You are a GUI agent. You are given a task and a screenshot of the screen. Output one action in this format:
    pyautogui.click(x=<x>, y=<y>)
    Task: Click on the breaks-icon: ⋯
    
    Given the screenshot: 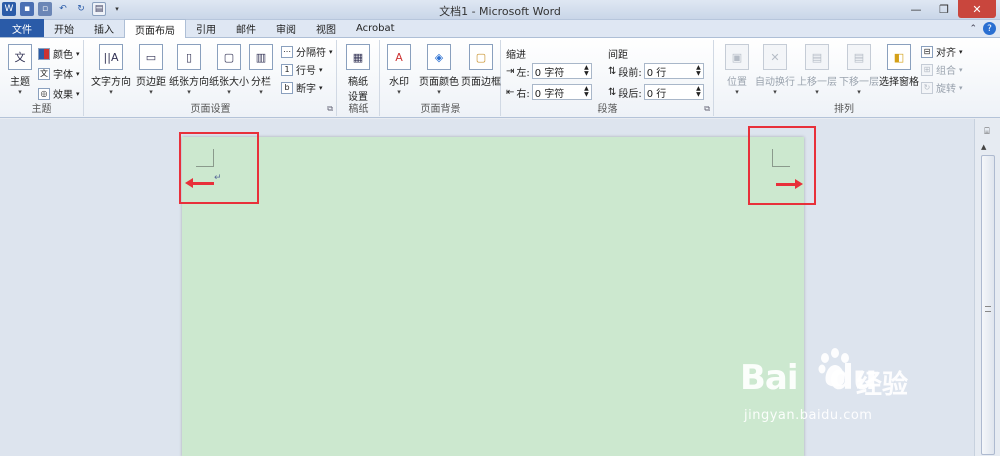 What is the action you would take?
    pyautogui.click(x=287, y=51)
    